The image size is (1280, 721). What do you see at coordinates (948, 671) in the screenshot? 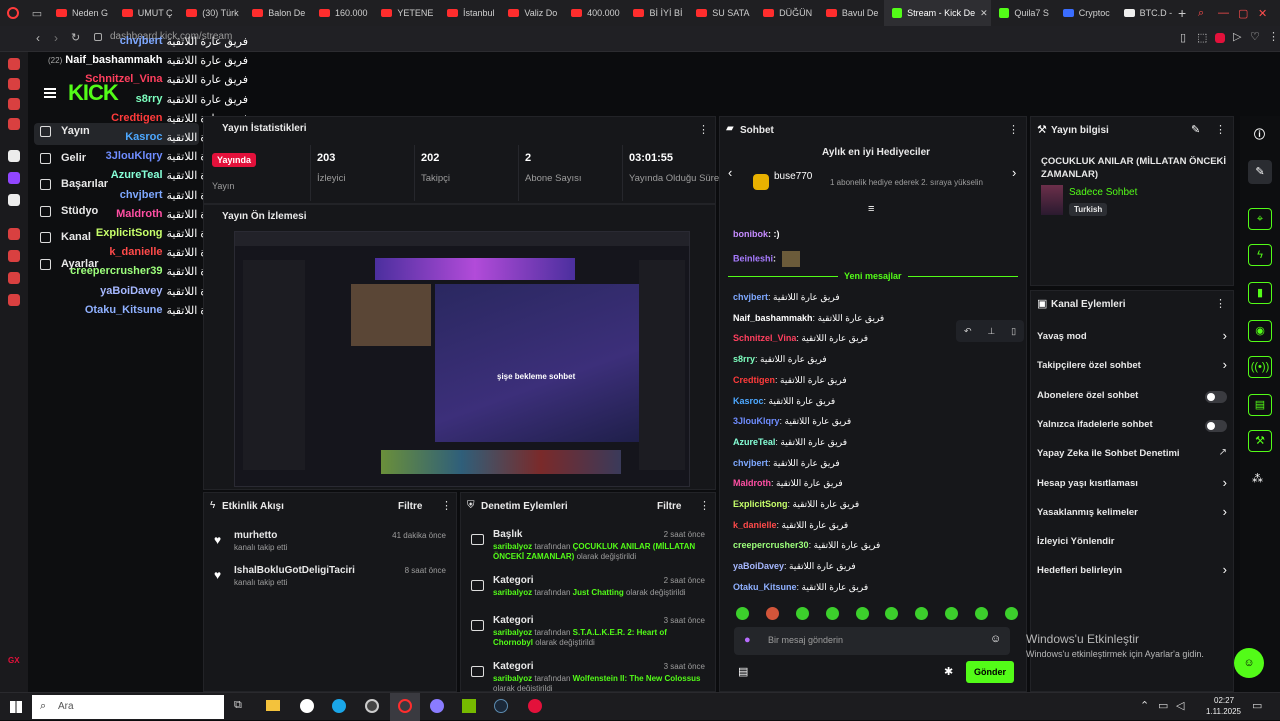
I see `chat-settings-icon: ✱` at bounding box center [948, 671].